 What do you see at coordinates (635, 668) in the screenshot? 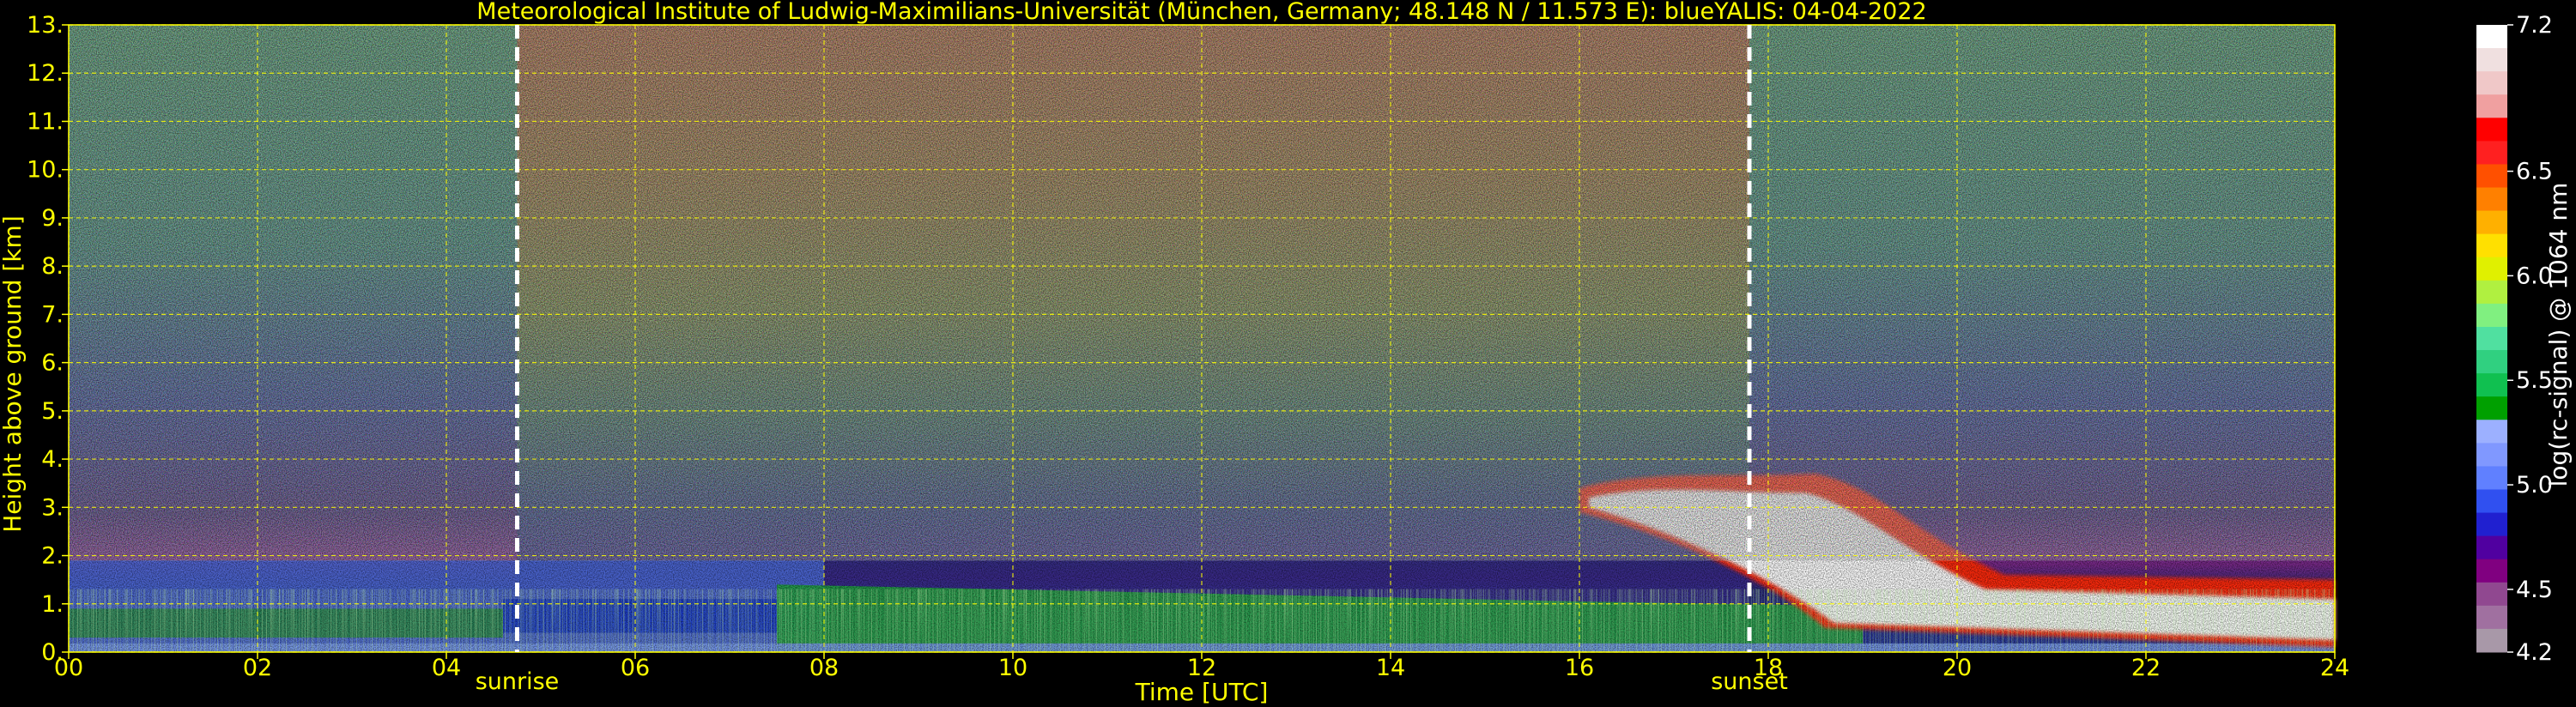
I see `x-tick-label: 06` at bounding box center [635, 668].